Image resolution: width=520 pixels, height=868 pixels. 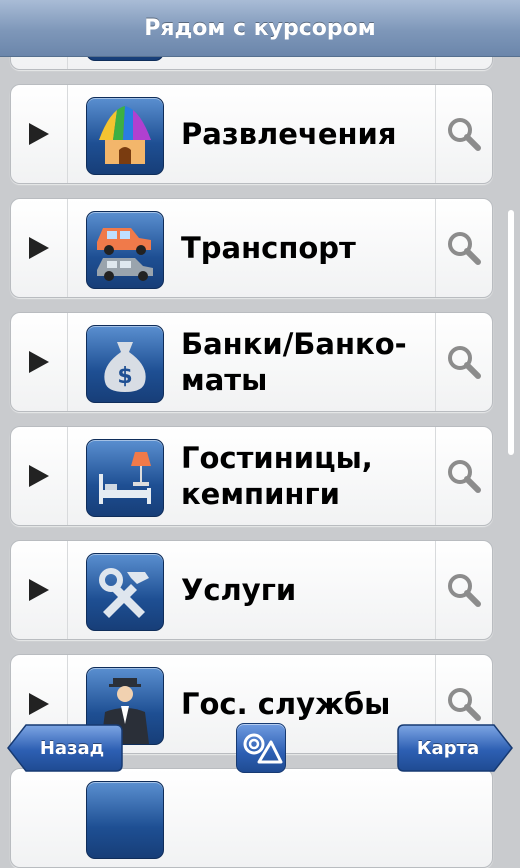 I want to click on tools-icon, so click(x=125, y=592).